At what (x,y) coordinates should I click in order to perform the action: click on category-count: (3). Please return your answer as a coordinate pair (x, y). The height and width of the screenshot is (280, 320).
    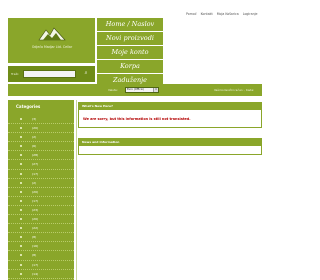
    Looking at the image, I should click on (34, 119).